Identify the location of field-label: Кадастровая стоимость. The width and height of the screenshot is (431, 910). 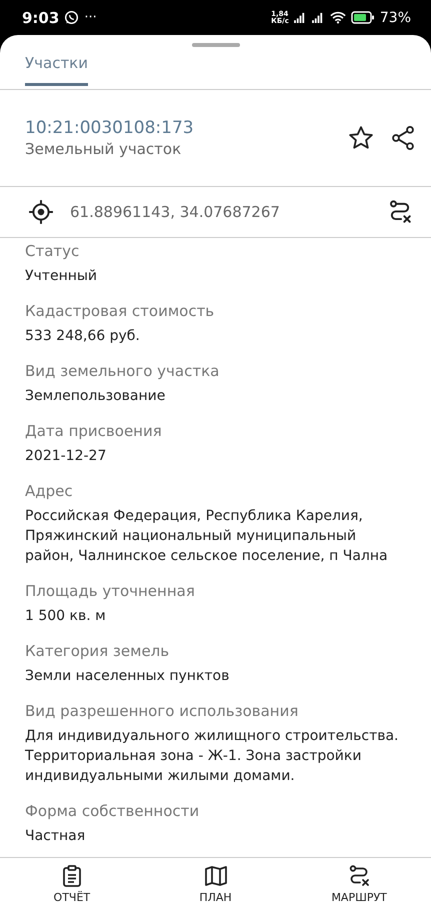
(120, 311).